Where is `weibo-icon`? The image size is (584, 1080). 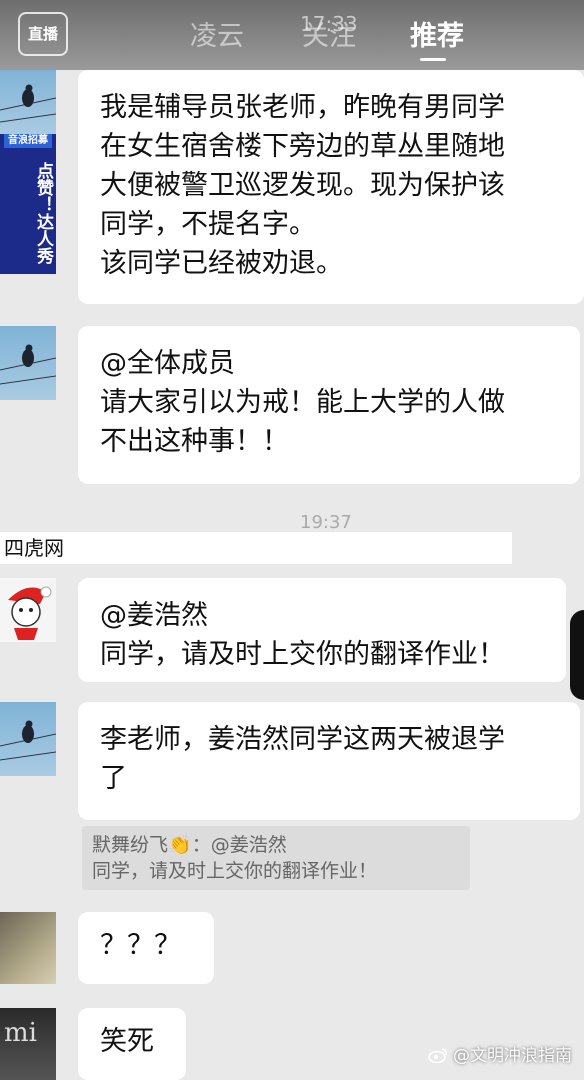 weibo-icon is located at coordinates (437, 1055).